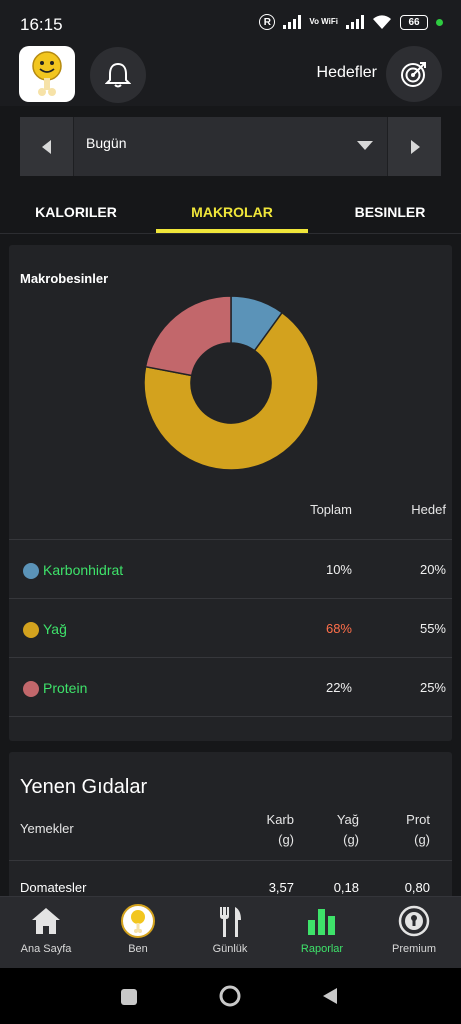 This screenshot has height=1024, width=461. Describe the element at coordinates (323, 21) in the screenshot. I see `vowifi-label: Vo WiFi` at that location.